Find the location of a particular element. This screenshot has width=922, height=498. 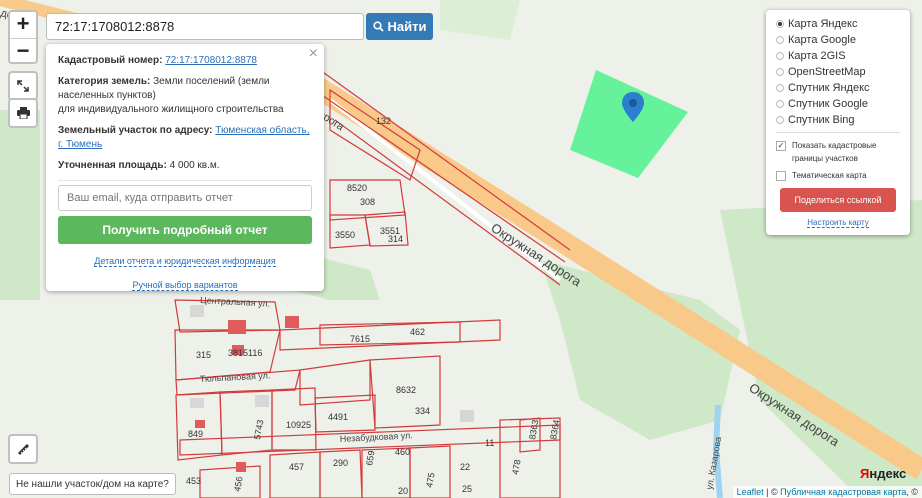

manual-selection-link: Ручной выбор вариантов is located at coordinates (185, 285).